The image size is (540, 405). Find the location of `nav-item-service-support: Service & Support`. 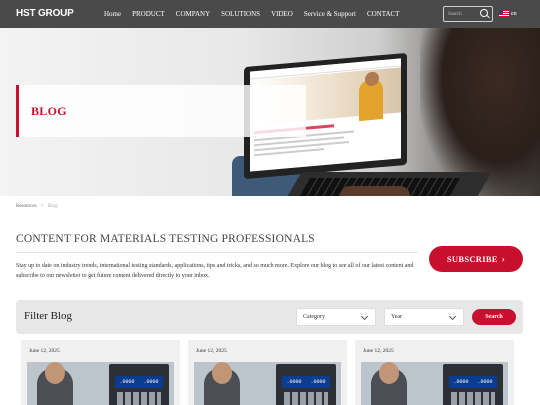

nav-item-service-support: Service & Support is located at coordinates (330, 14).